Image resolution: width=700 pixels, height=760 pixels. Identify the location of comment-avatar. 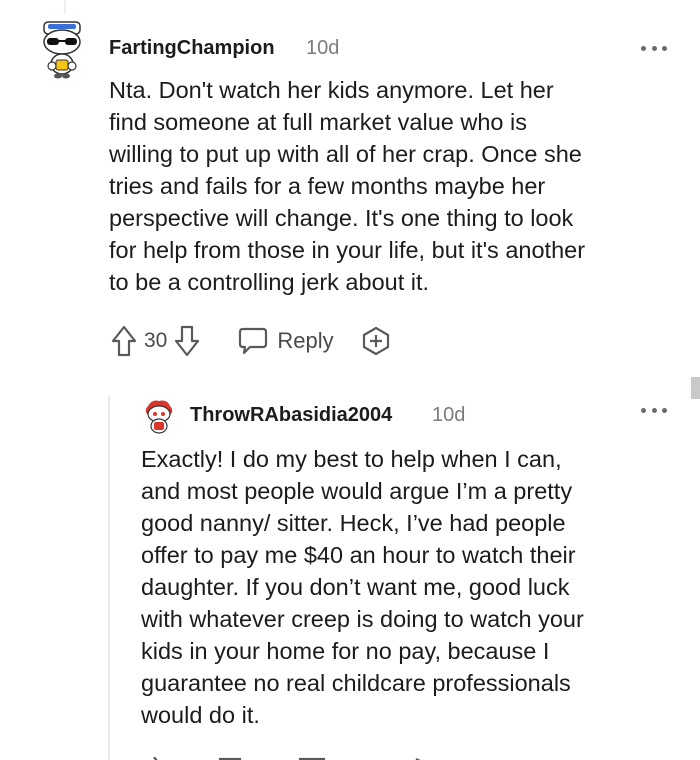
(62, 49).